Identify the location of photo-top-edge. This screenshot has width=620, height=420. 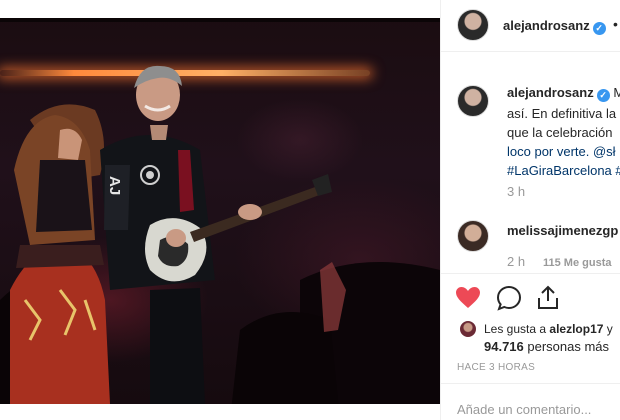
(220, 20).